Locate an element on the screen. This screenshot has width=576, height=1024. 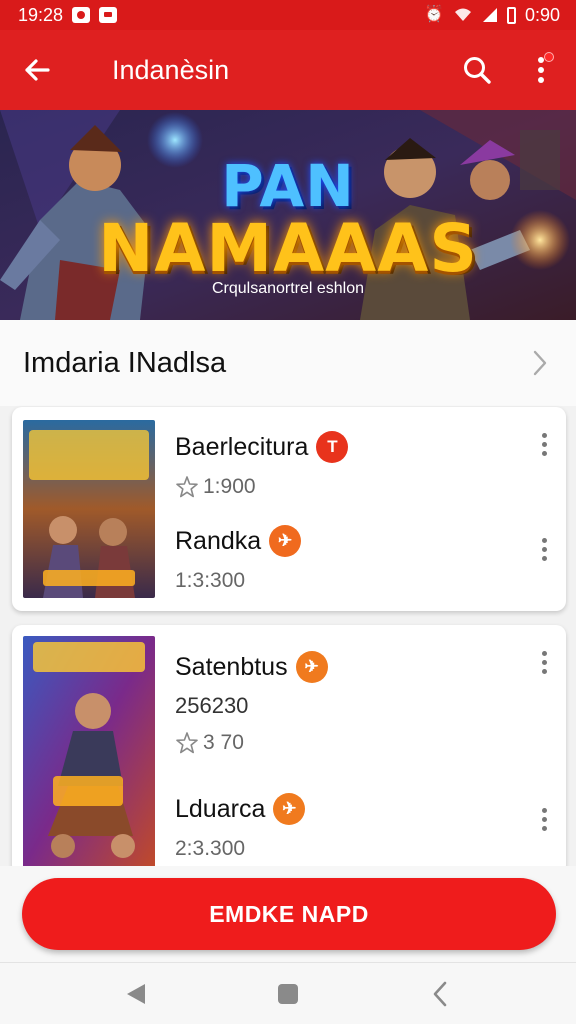
banner-subtitle: Crqulsanortrel eshlon is located at coordinates (288, 288).